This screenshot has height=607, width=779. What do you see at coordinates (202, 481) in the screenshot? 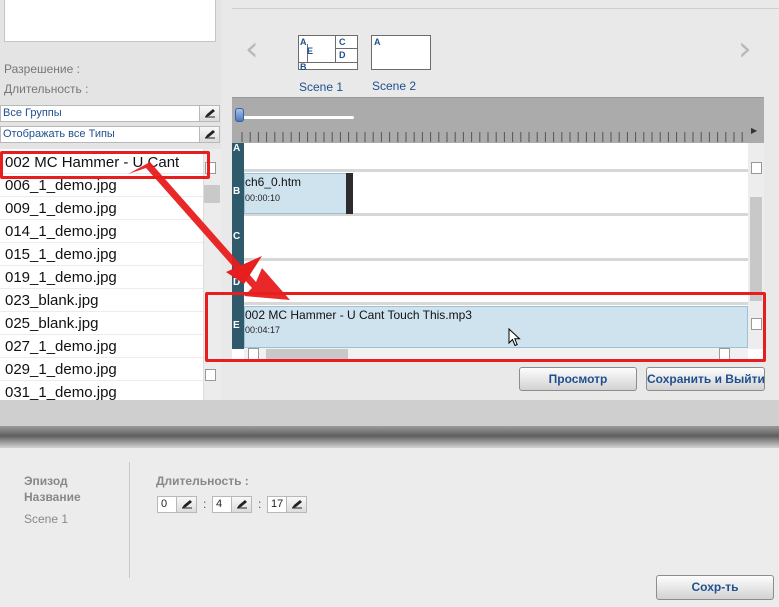
I see `scene-duration-label: Длительность :` at bounding box center [202, 481].